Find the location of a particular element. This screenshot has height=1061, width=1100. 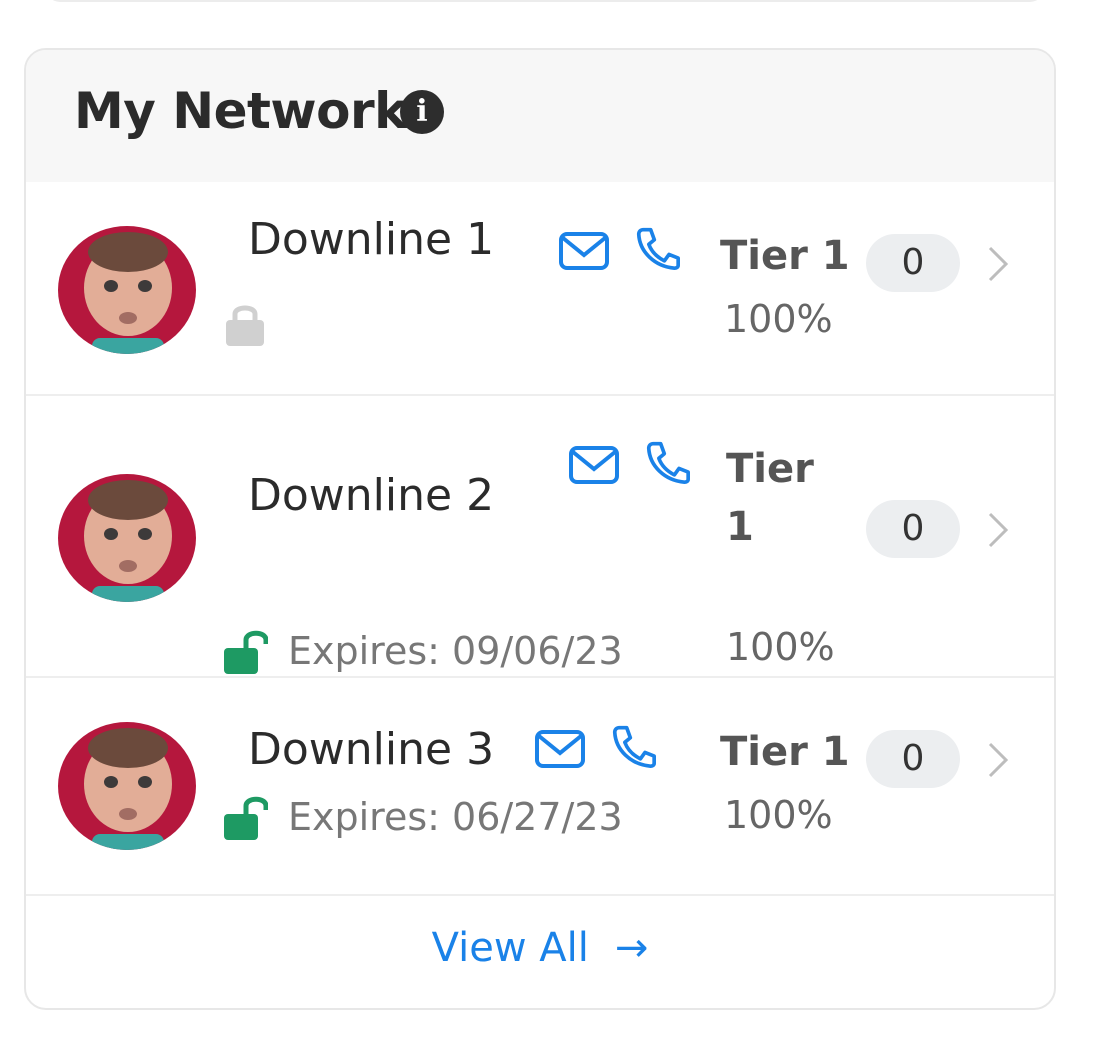

card-header: My Network i is located at coordinates (540, 116).